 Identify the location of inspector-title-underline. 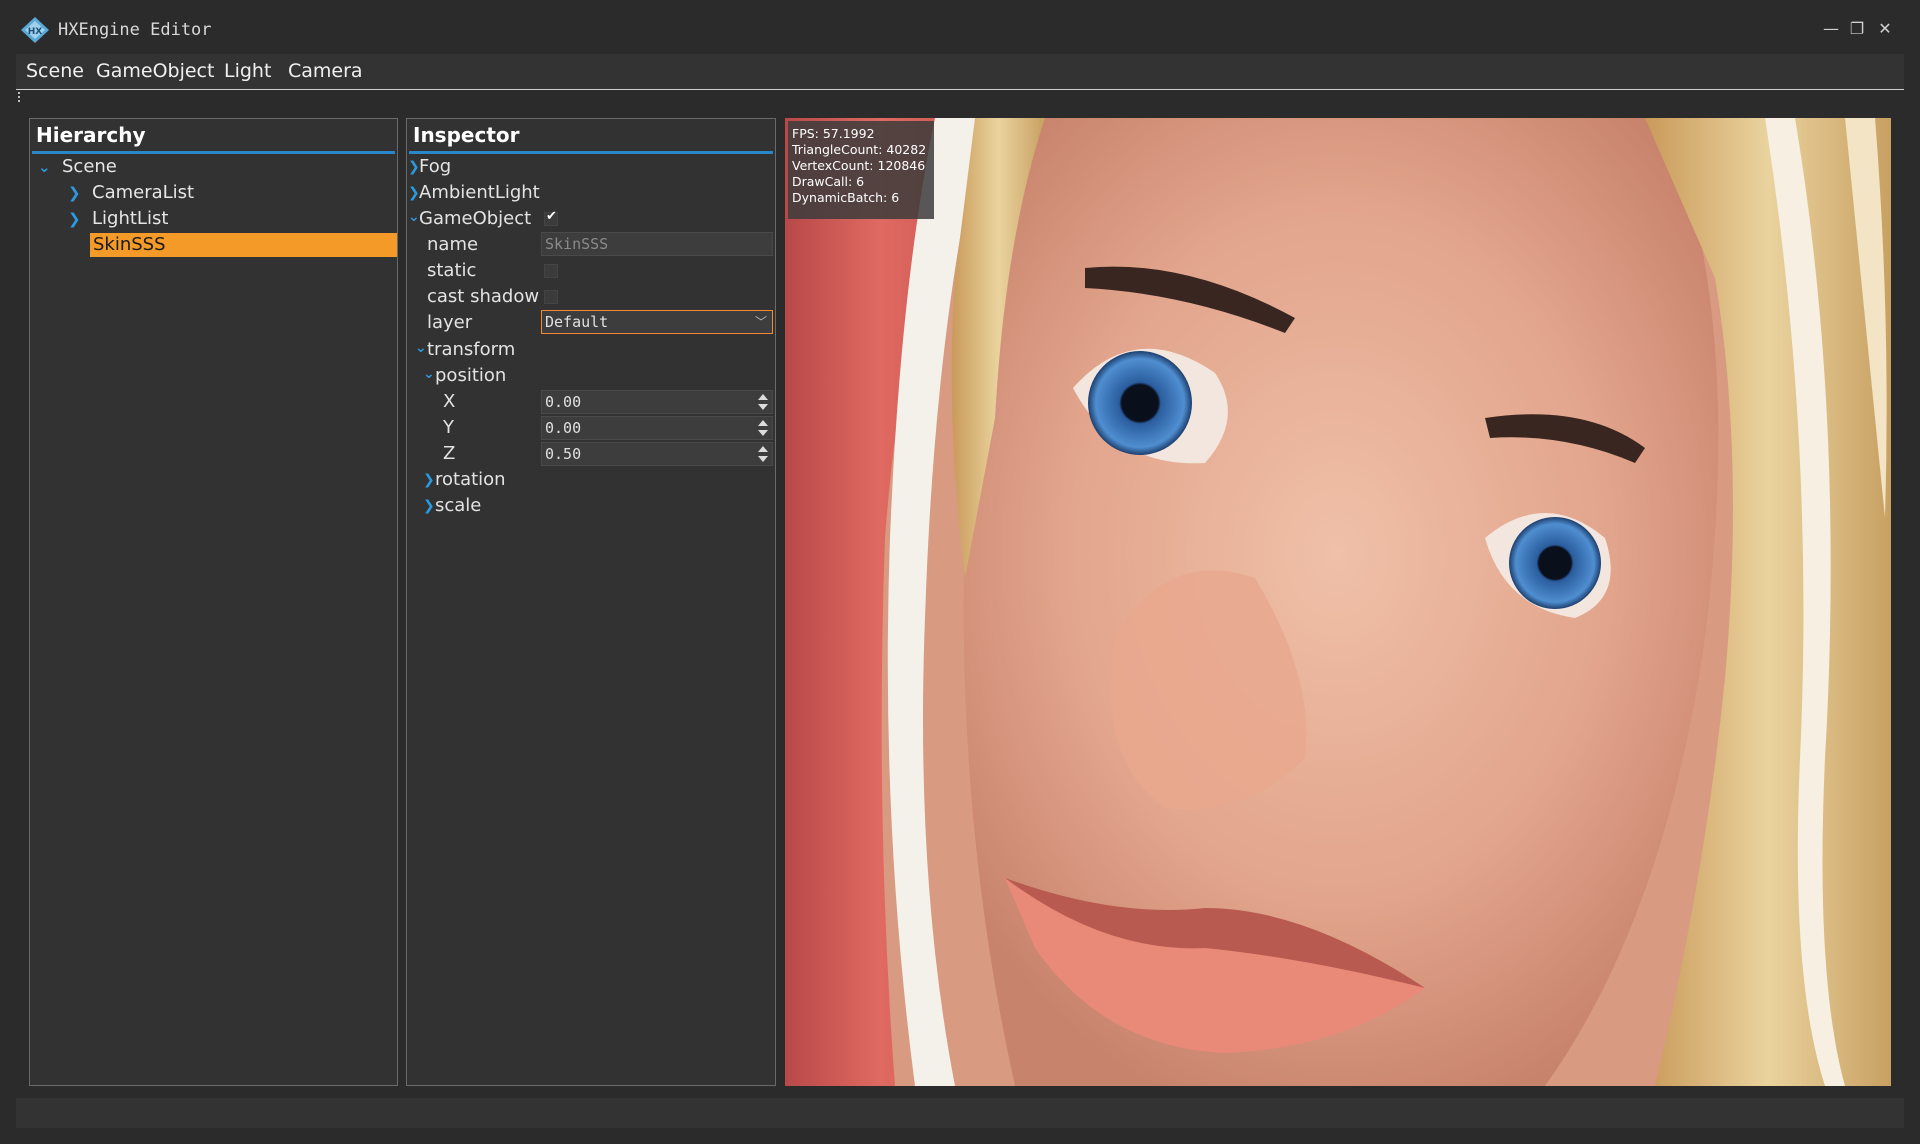
(591, 152).